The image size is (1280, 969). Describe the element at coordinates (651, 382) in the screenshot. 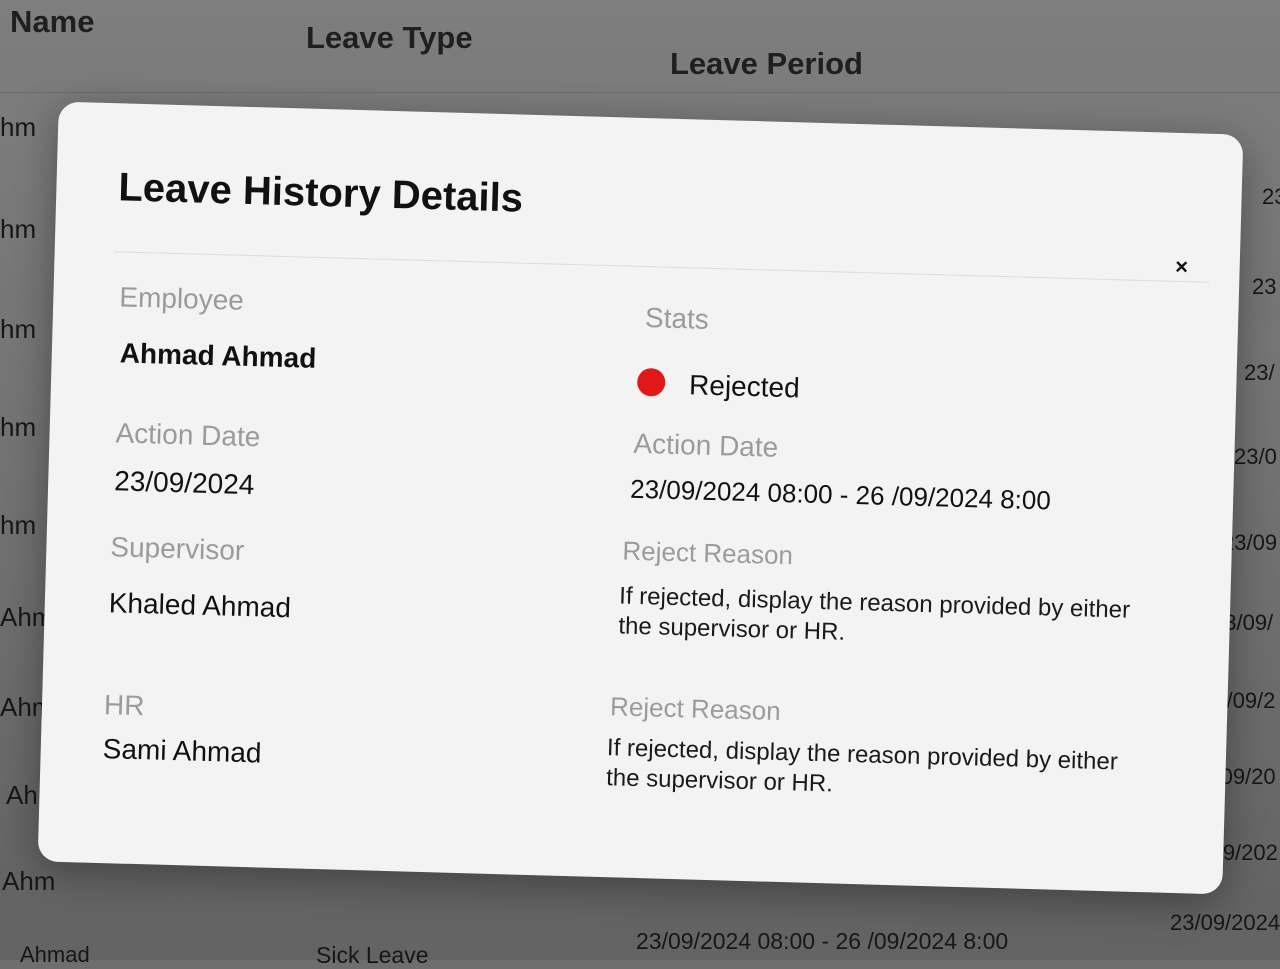

I see `status-dot-icon` at that location.